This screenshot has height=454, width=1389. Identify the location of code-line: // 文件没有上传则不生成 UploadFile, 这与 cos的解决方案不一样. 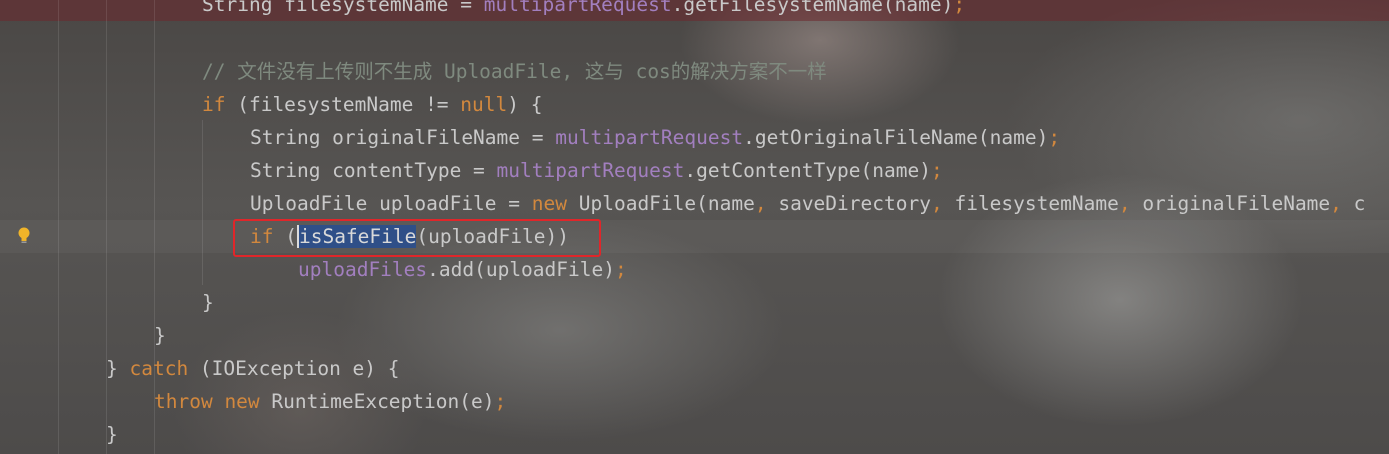
(514, 71).